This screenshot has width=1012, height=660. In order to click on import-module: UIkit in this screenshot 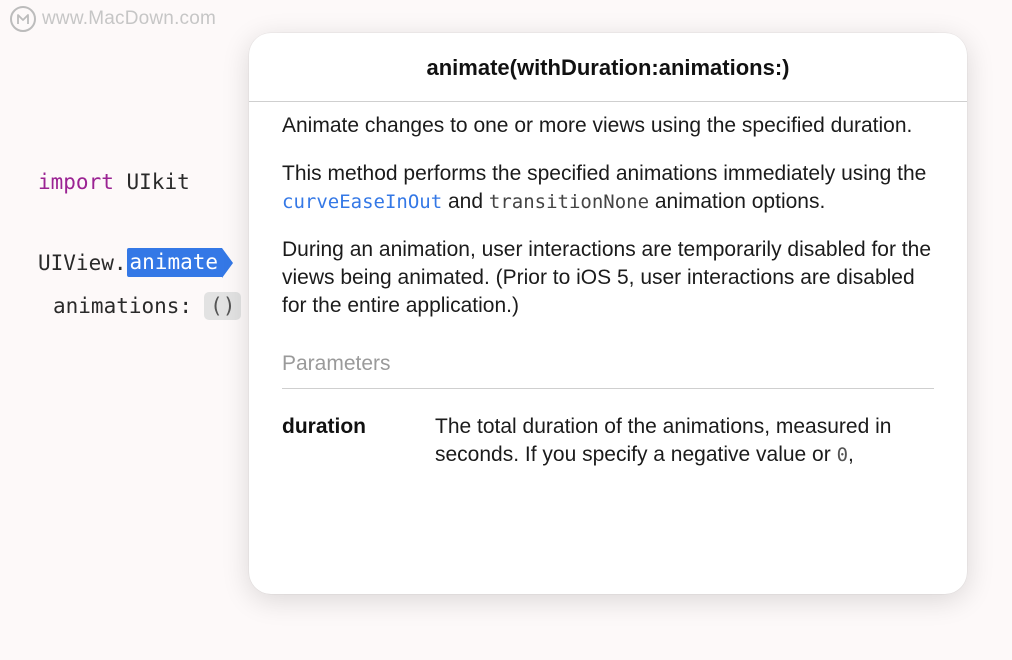, I will do `click(158, 182)`.